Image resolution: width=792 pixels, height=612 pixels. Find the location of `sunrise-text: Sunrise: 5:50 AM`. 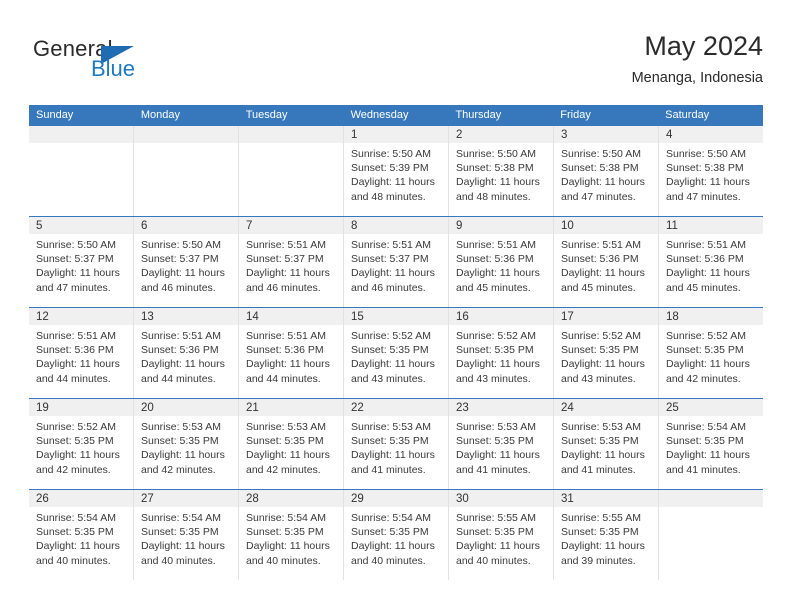

sunrise-text: Sunrise: 5:50 AM is located at coordinates (601, 154).